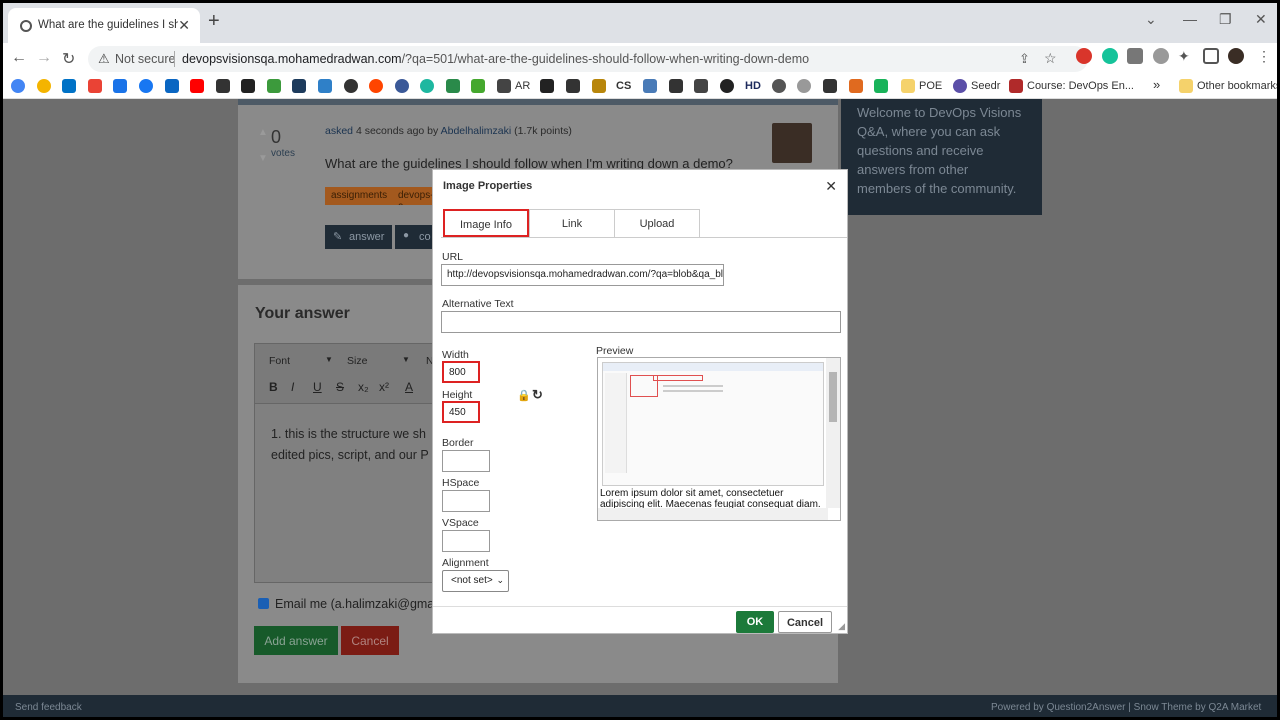 This screenshot has width=1280, height=720. I want to click on new-tab-button: +, so click(214, 21).